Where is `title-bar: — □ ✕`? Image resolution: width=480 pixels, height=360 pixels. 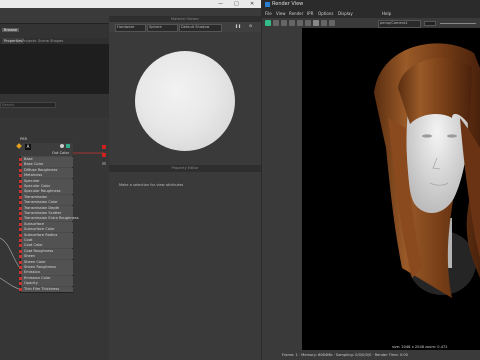 title-bar: — □ ✕ is located at coordinates (130, 4).